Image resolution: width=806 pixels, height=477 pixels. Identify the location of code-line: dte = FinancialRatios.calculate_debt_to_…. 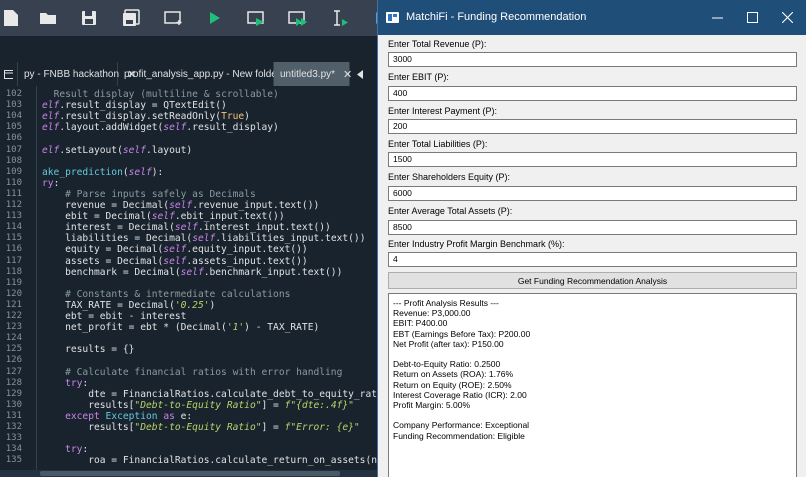
(233, 394).